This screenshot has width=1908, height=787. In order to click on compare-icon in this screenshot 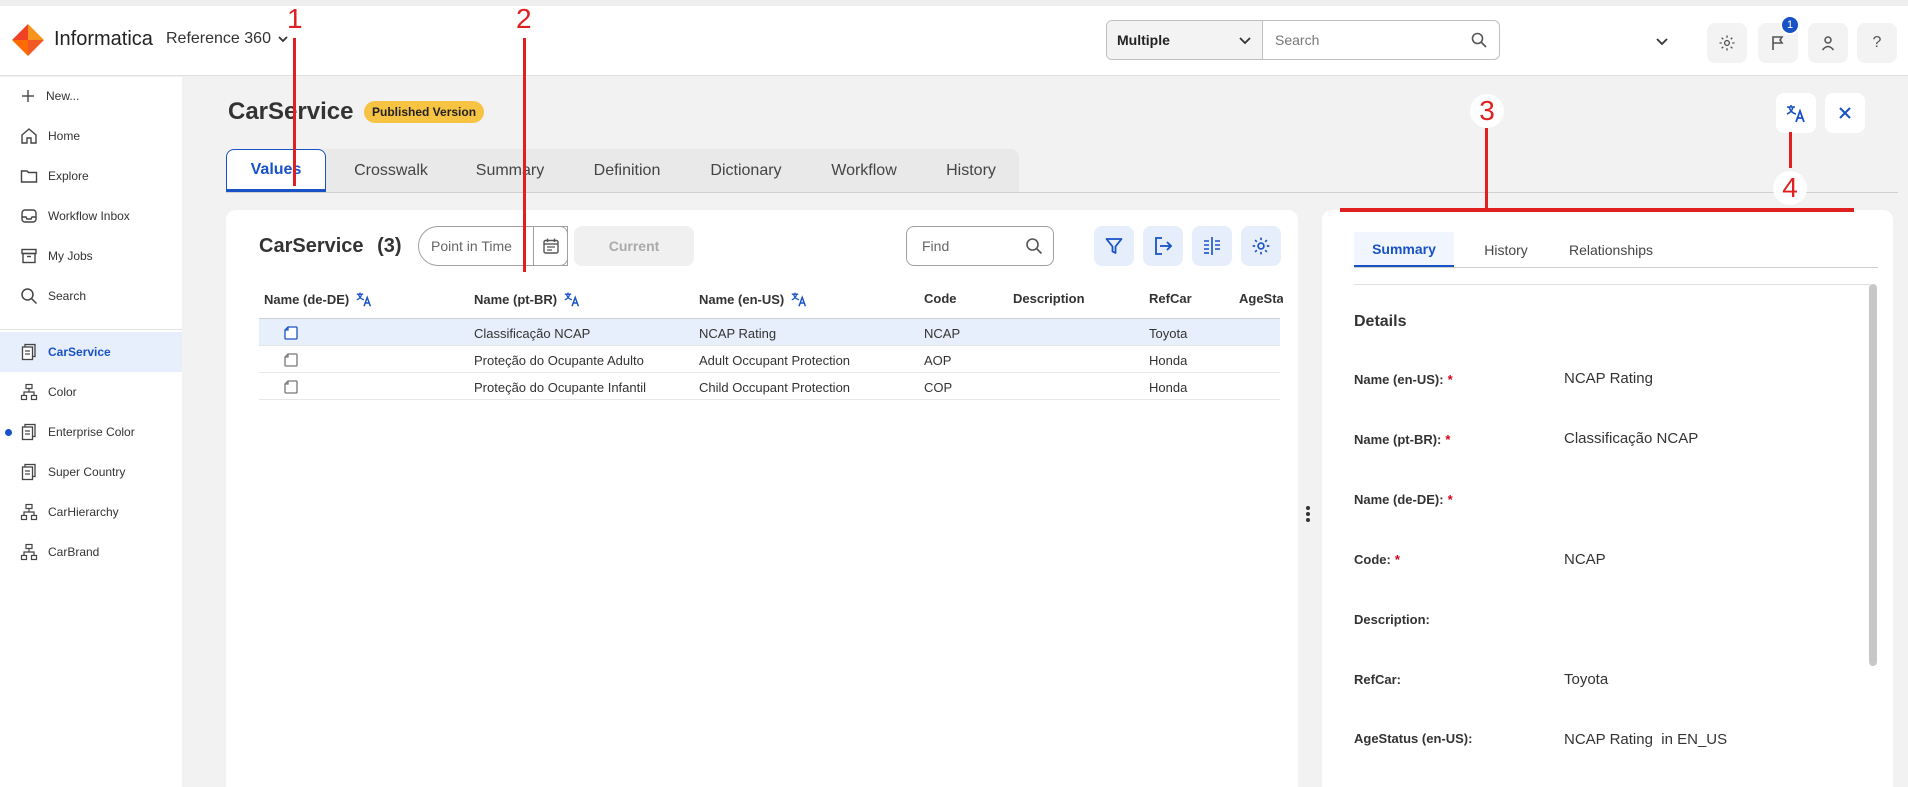, I will do `click(1212, 246)`.